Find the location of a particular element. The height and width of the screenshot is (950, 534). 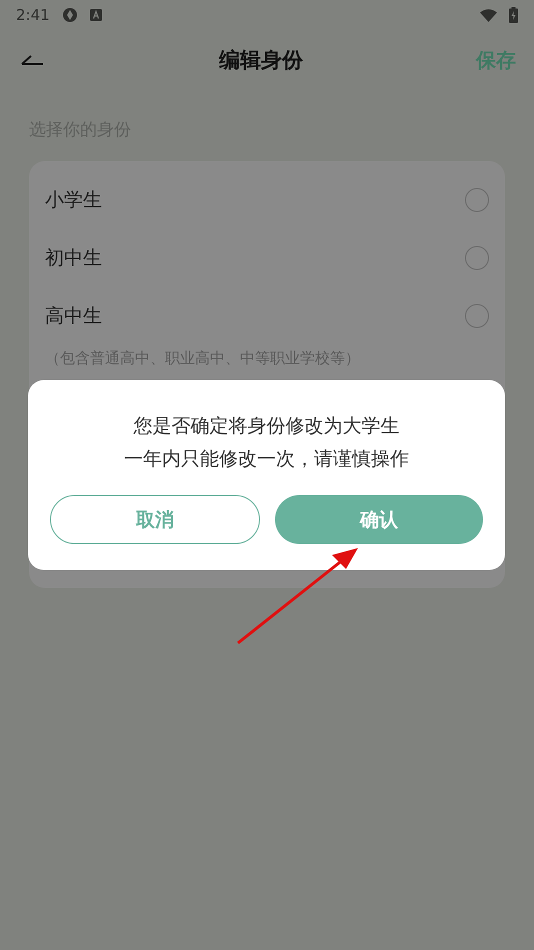

status-time: 2:41 is located at coordinates (33, 15).